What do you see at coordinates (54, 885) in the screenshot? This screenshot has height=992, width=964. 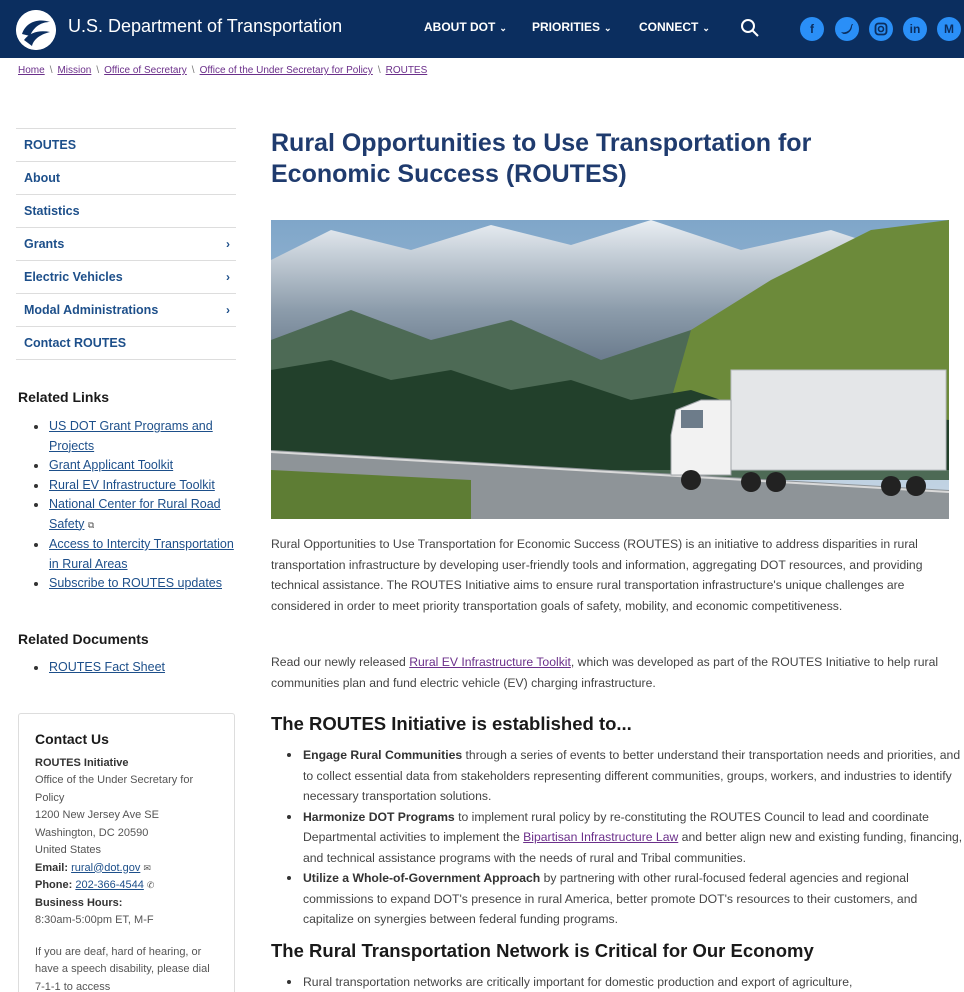 I see `phone-label: Phone:` at bounding box center [54, 885].